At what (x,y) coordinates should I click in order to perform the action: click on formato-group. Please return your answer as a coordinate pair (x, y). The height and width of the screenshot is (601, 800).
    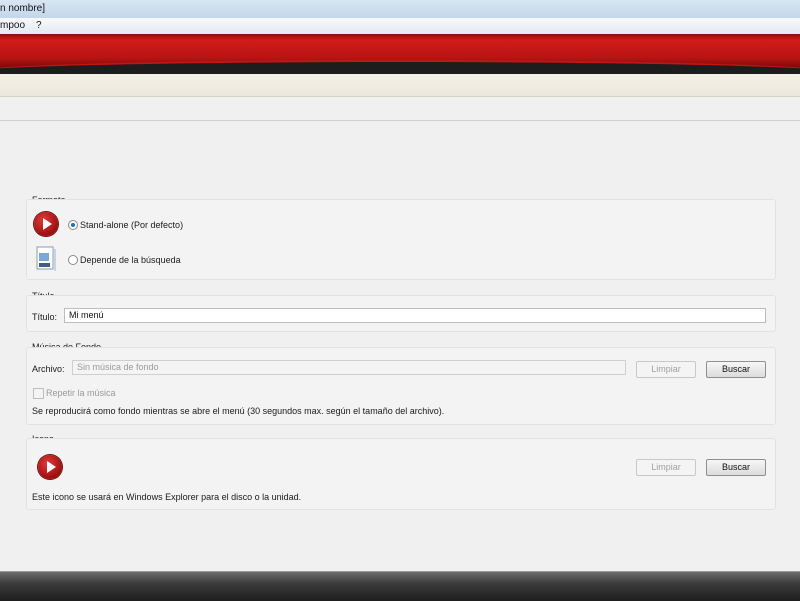
    Looking at the image, I should click on (401, 239).